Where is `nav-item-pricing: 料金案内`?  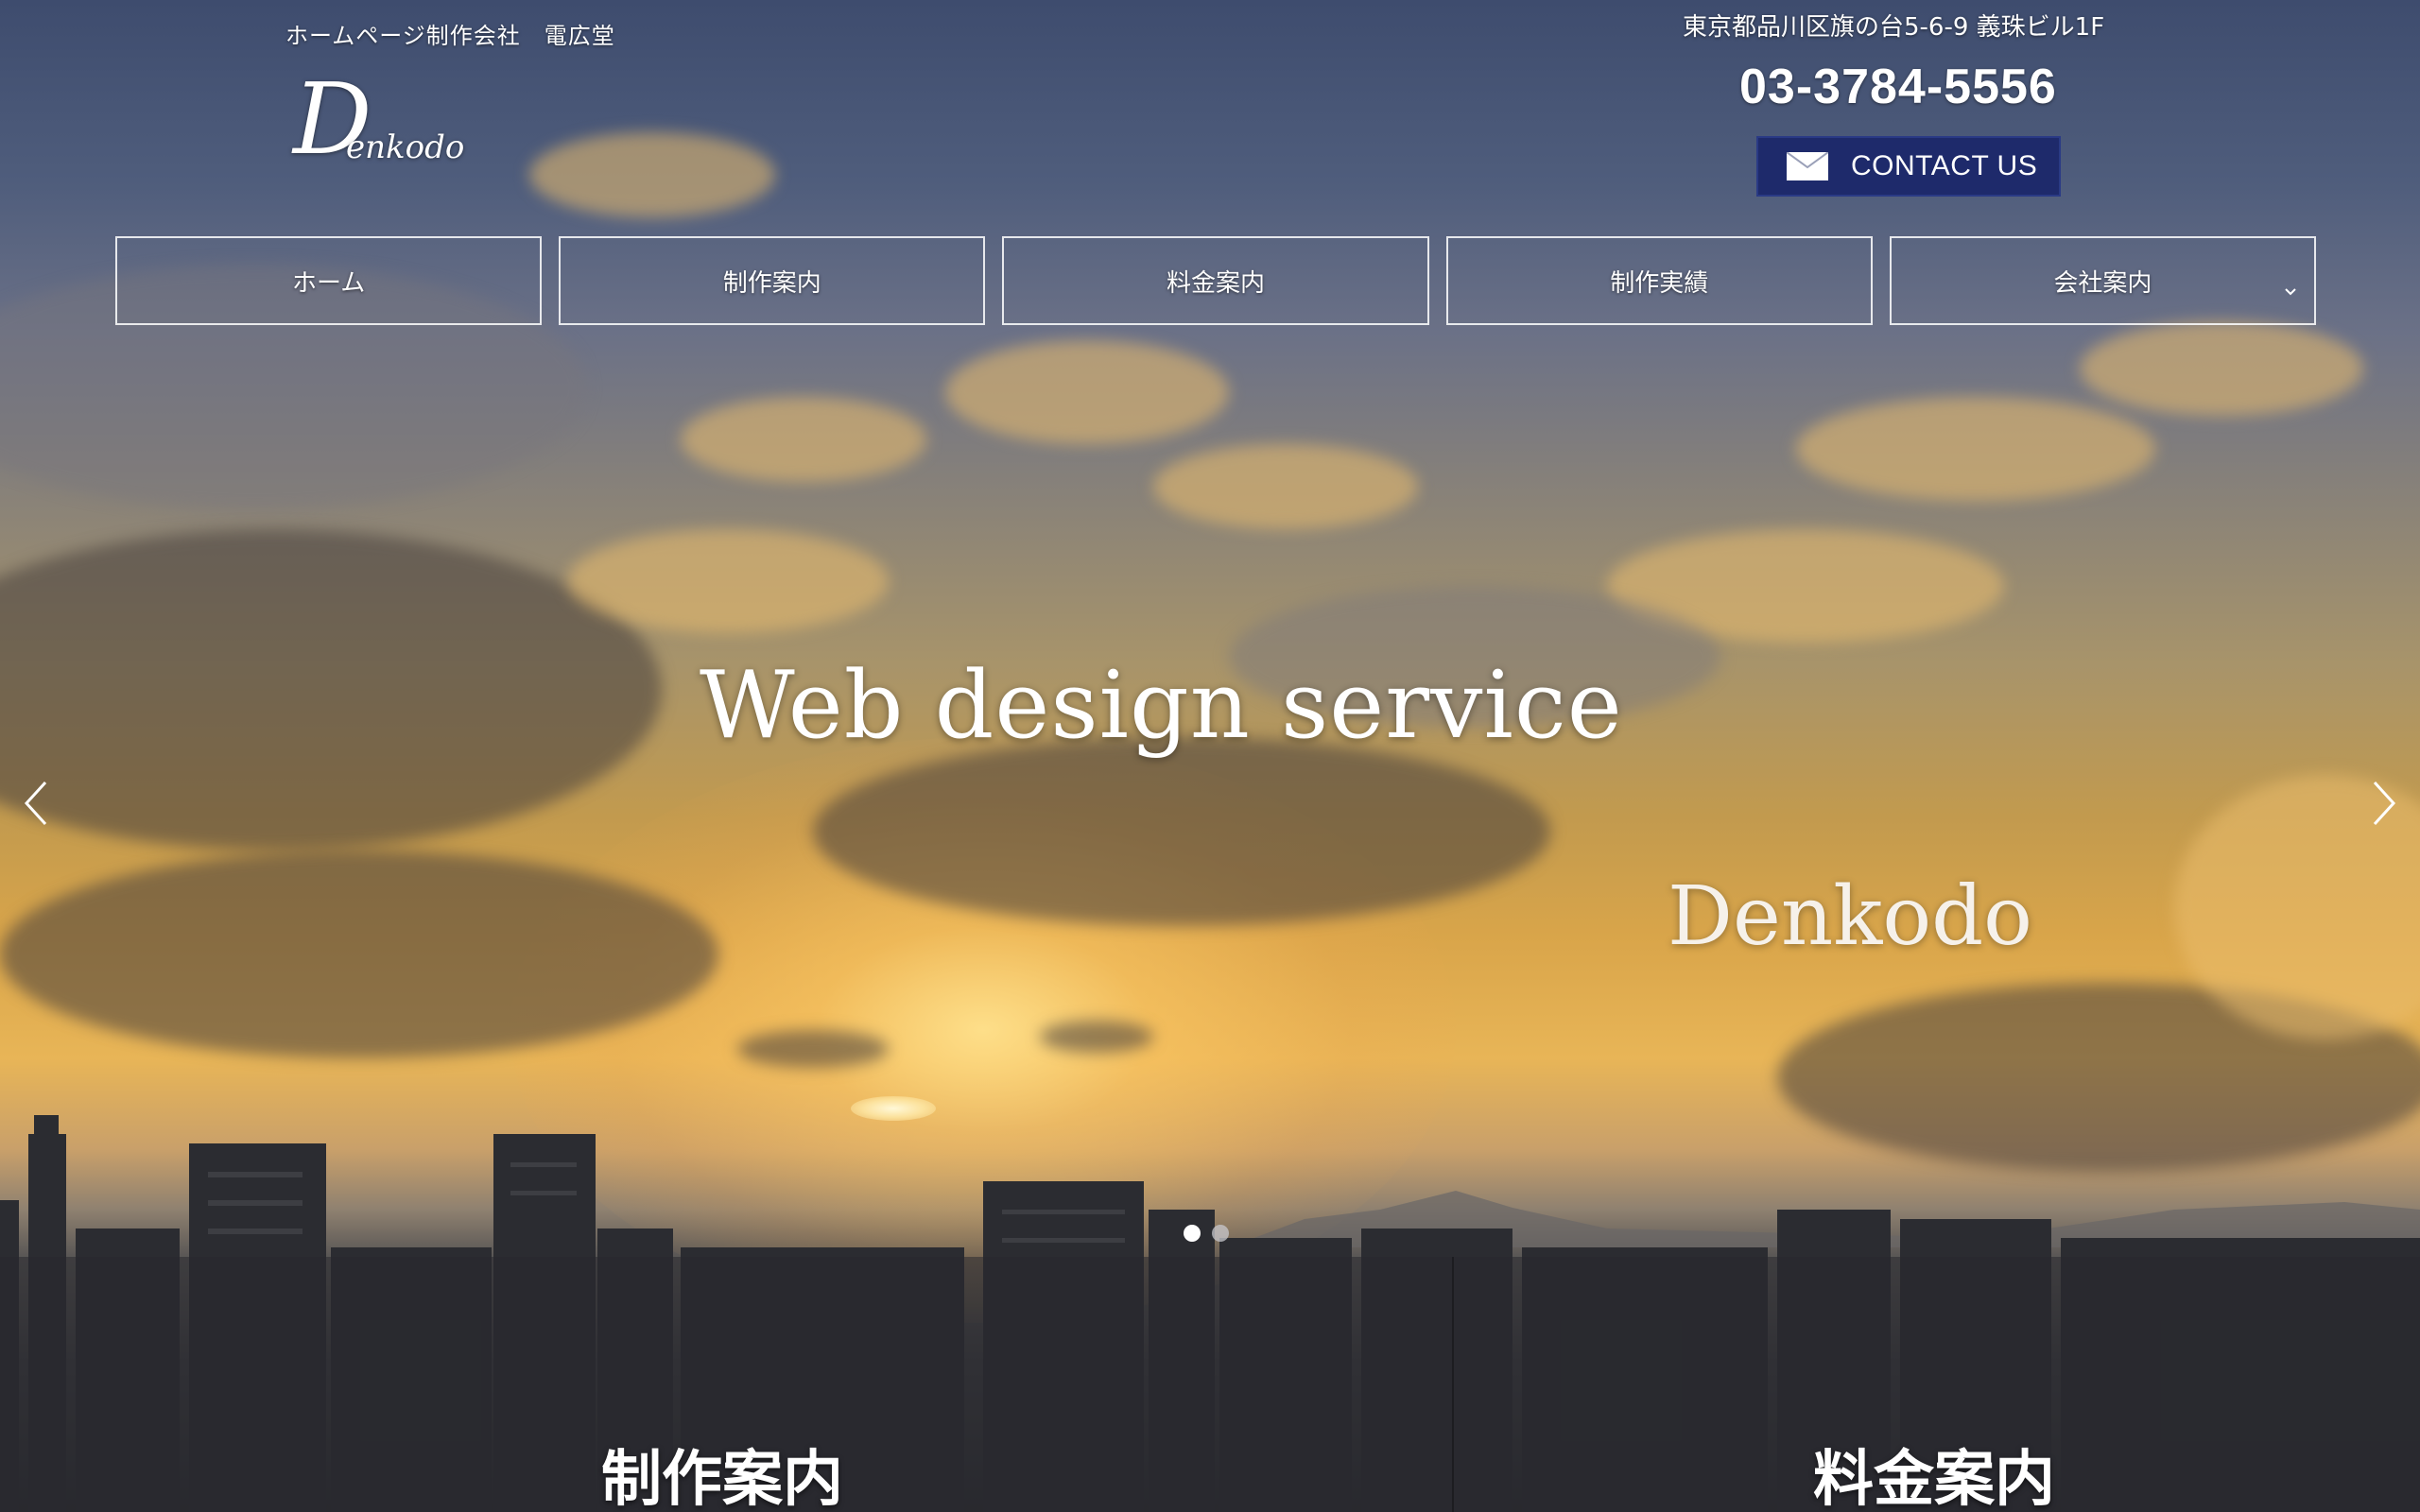
nav-item-pricing: 料金案内 is located at coordinates (1215, 280).